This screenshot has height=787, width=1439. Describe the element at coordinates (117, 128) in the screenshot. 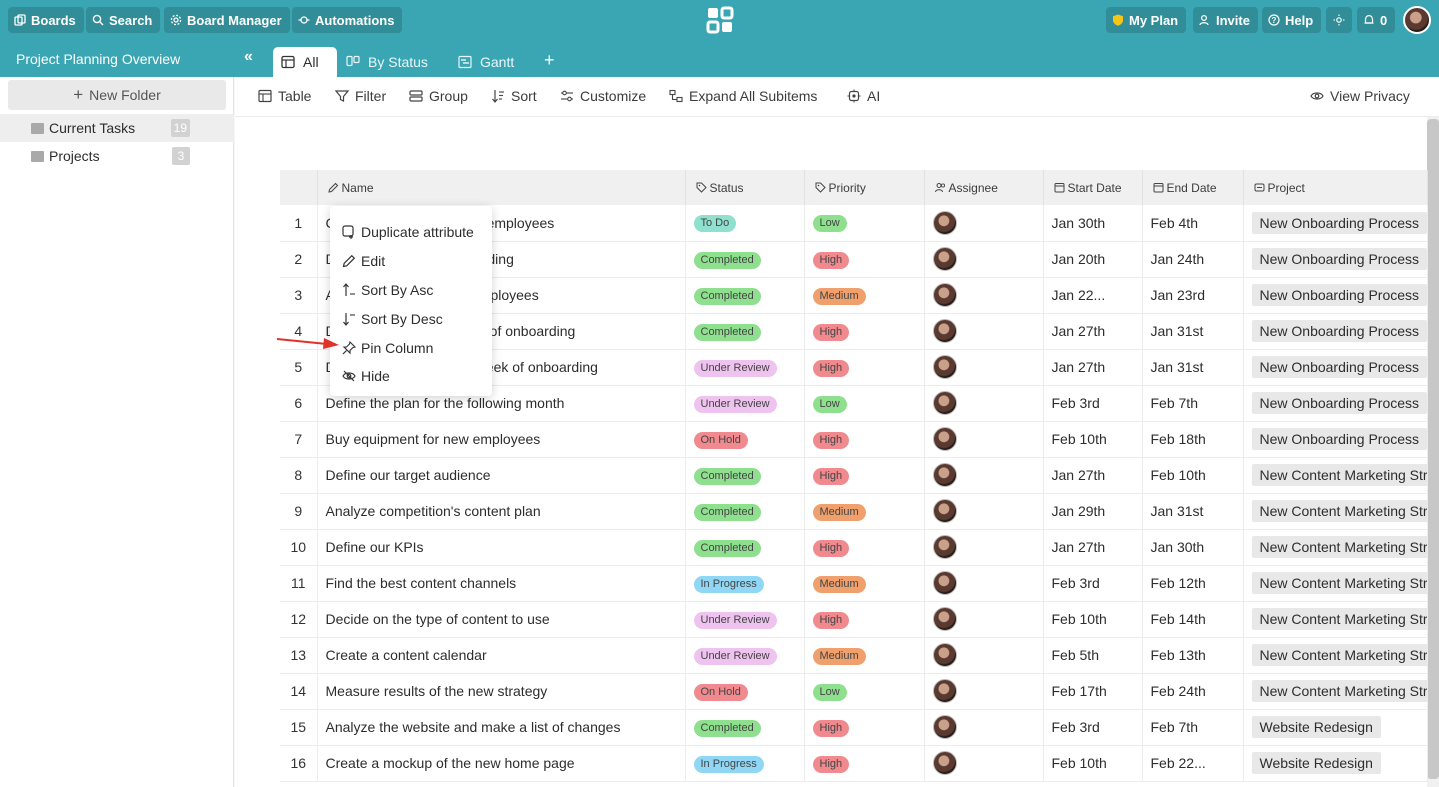

I see `sidebar-item-current-tasks: Current Tasks 19` at that location.